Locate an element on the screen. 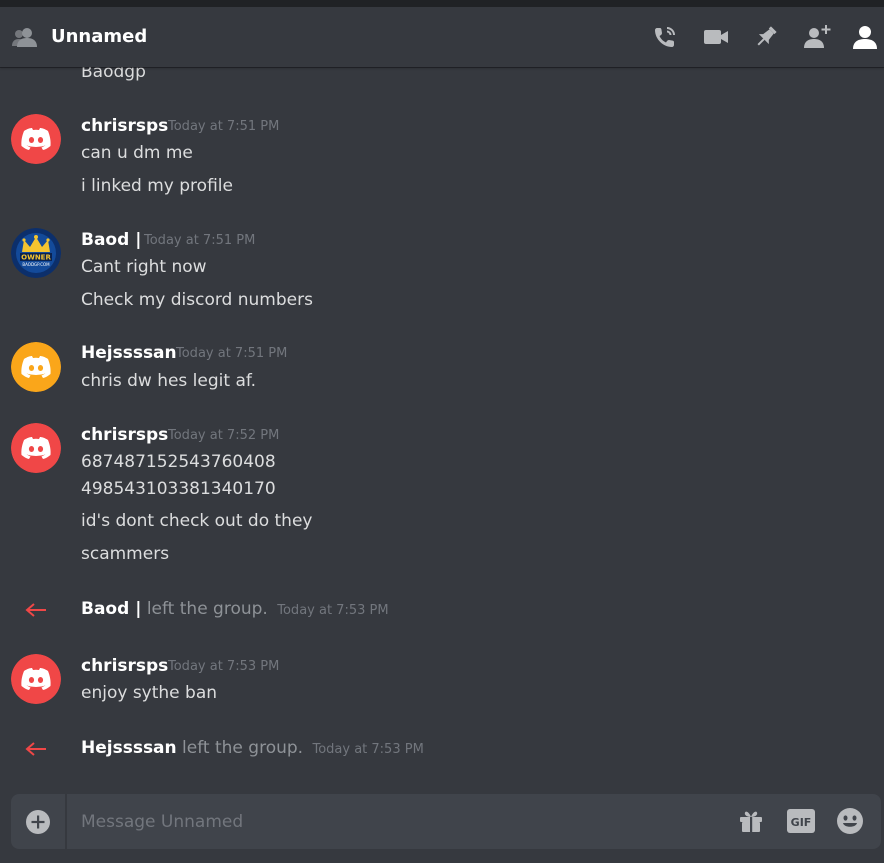 The height and width of the screenshot is (863, 884). message-line: enjoy sythe ban is located at coordinates (149, 693).